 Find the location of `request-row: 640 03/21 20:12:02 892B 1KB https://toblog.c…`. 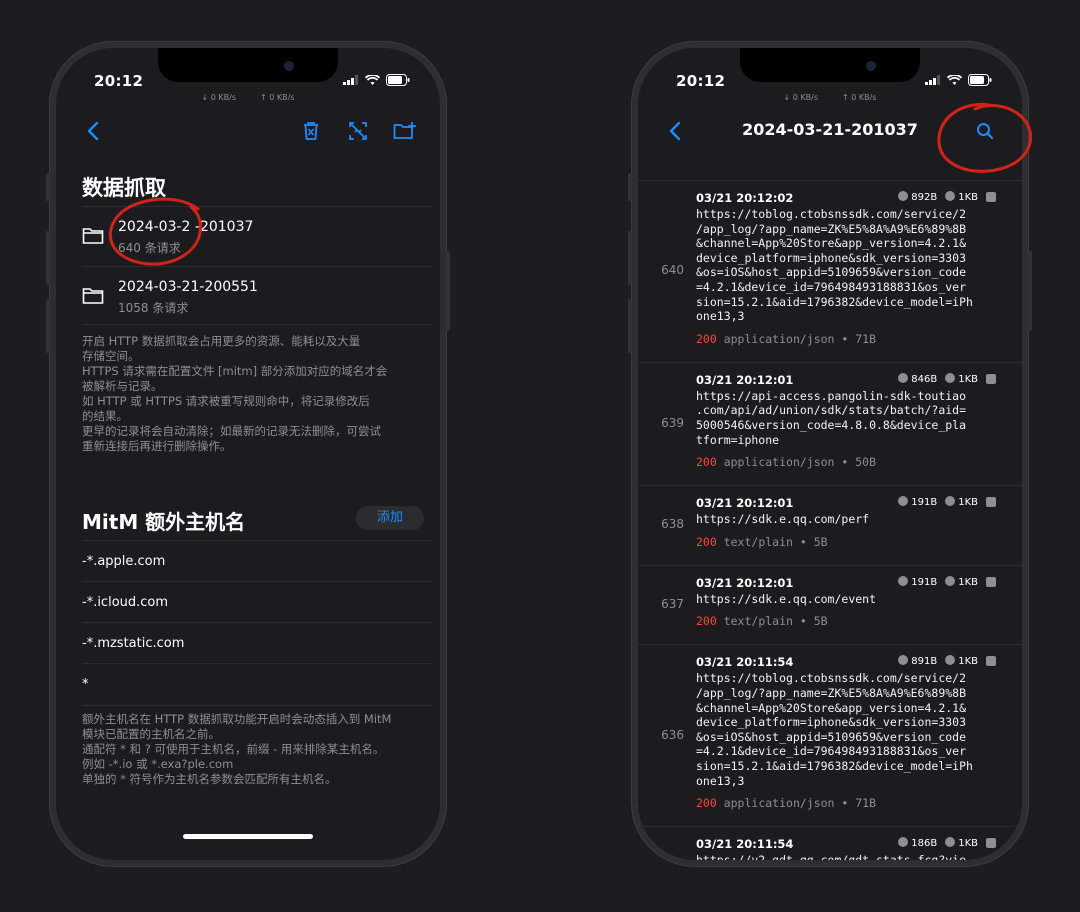

request-row: 640 03/21 20:12:02 892B 1KB https://toblog.c… is located at coordinates (830, 271).